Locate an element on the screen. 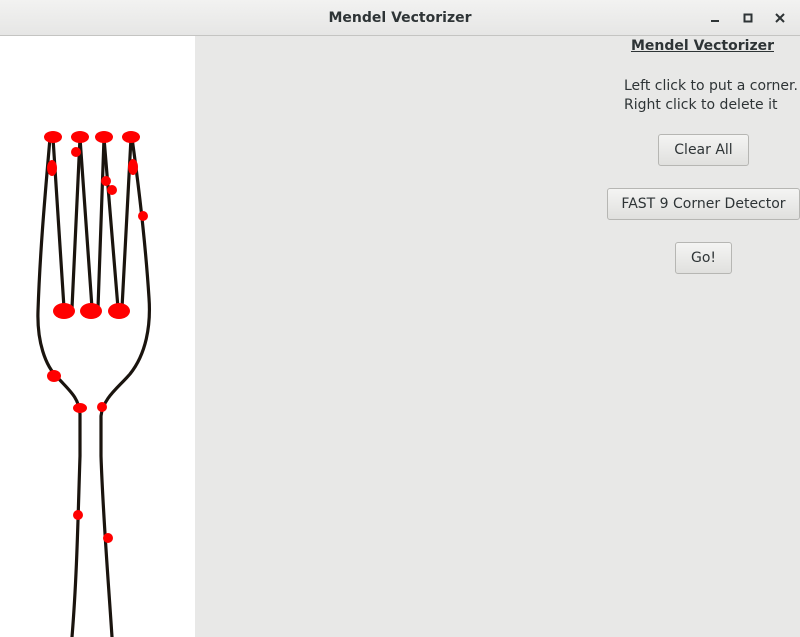 The height and width of the screenshot is (637, 800). clear-all-button: Clear All is located at coordinates (703, 150).